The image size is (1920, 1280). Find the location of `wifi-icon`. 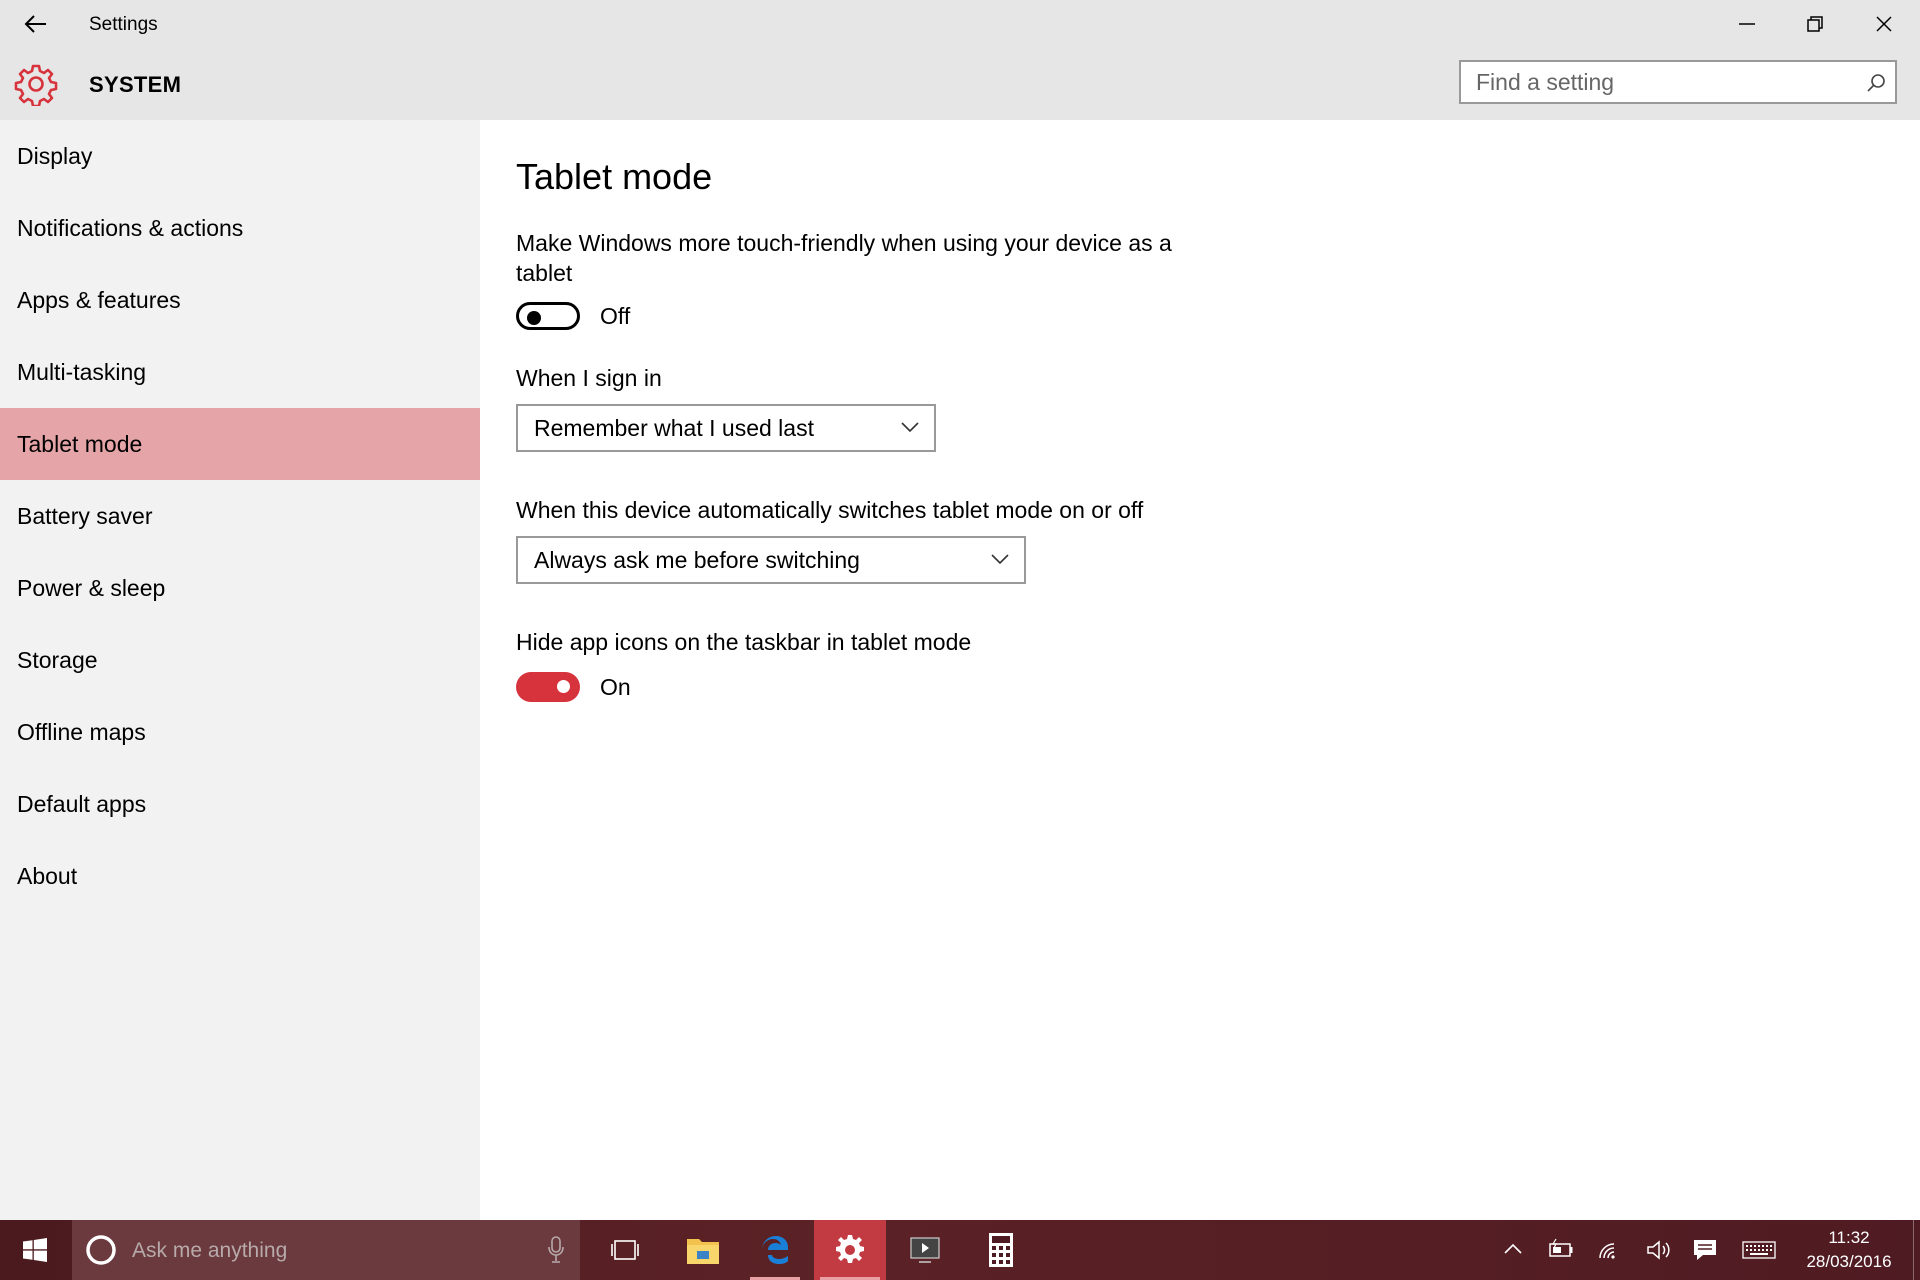

wifi-icon is located at coordinates (1607, 1251).